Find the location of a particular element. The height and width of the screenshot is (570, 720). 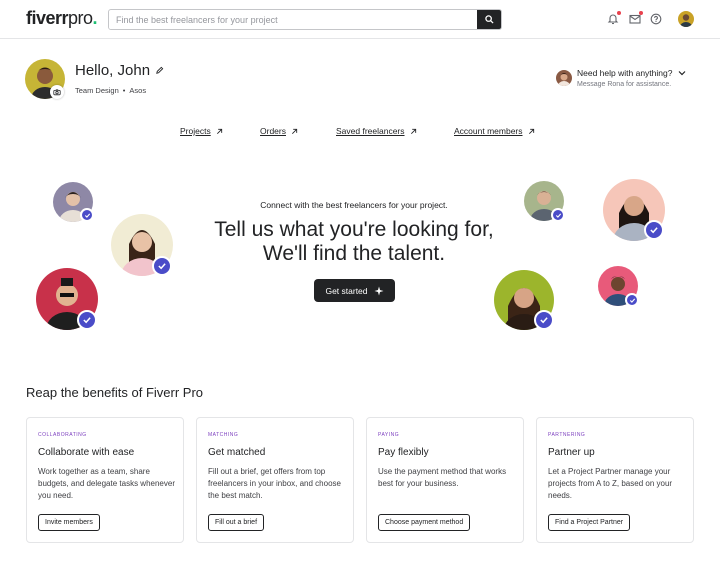

card-title: Partner up is located at coordinates (571, 452).